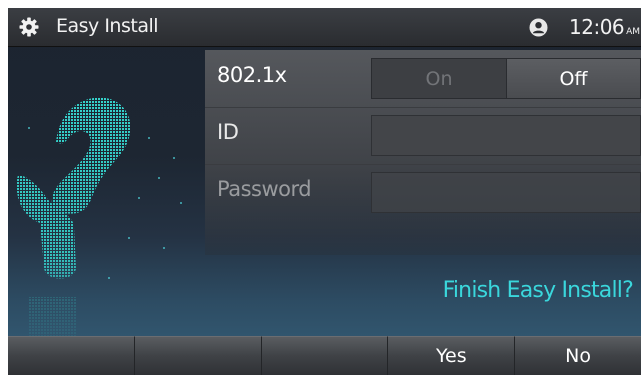  I want to click on status-bar: Easy Install 12:06 AM, so click(324, 27).